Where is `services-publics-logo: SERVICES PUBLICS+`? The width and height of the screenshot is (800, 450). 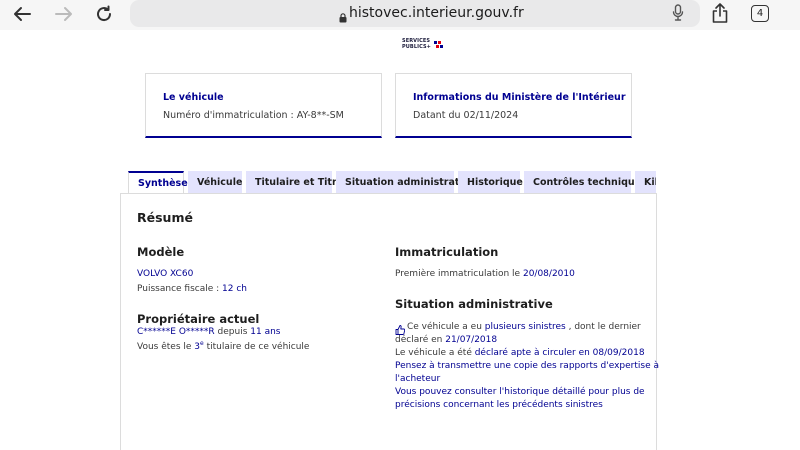 services-publics-logo: SERVICES PUBLICS+ is located at coordinates (423, 44).